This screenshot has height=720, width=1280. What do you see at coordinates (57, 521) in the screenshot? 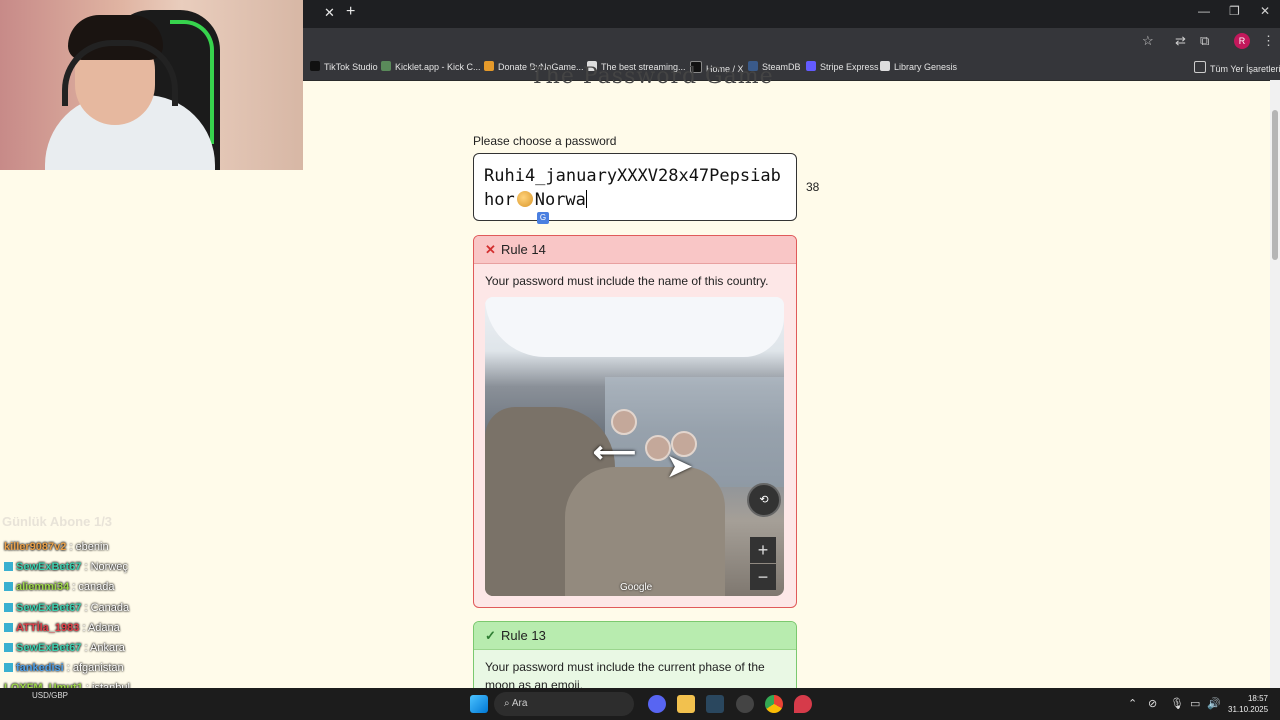
I see `chat-title: Günlük Abone 1/3` at bounding box center [57, 521].